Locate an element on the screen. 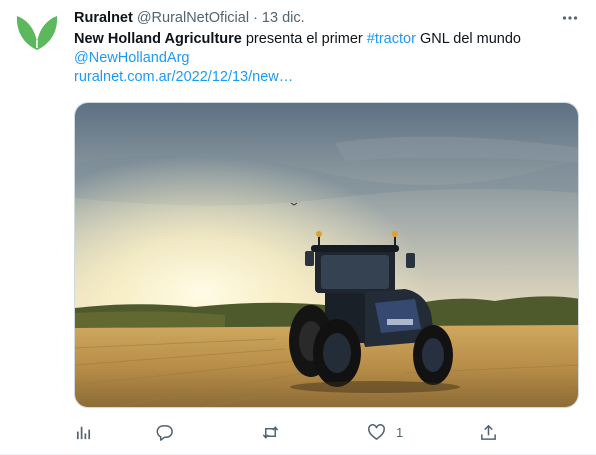 This screenshot has height=455, width=596. analytics-button is located at coordinates (83, 432).